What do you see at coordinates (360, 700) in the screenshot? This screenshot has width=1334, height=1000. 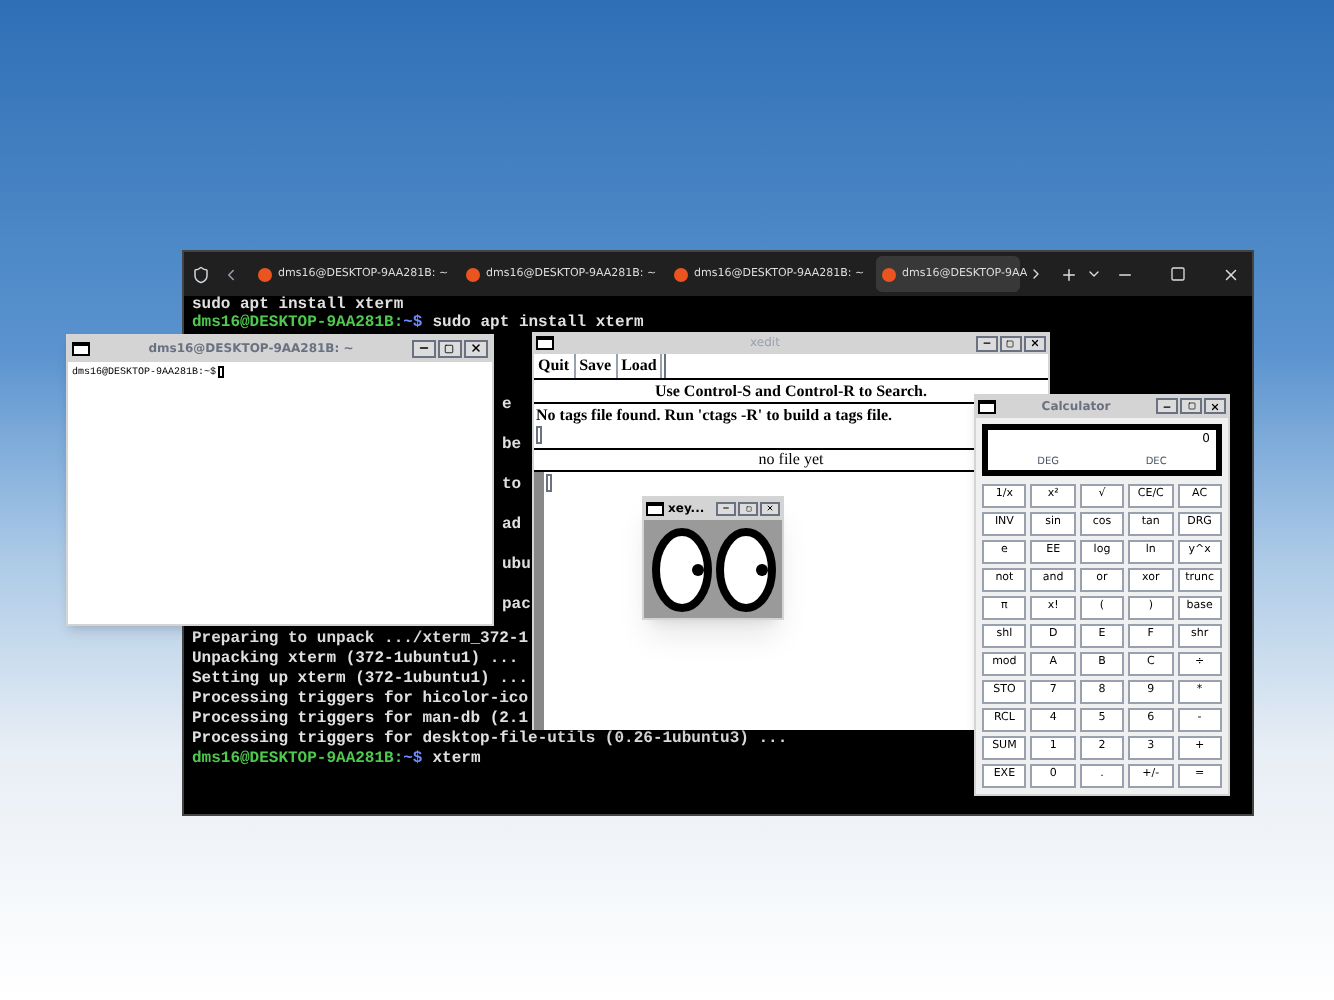 I see `terminal-output-line: Processing triggers for hicolor-ico` at bounding box center [360, 700].